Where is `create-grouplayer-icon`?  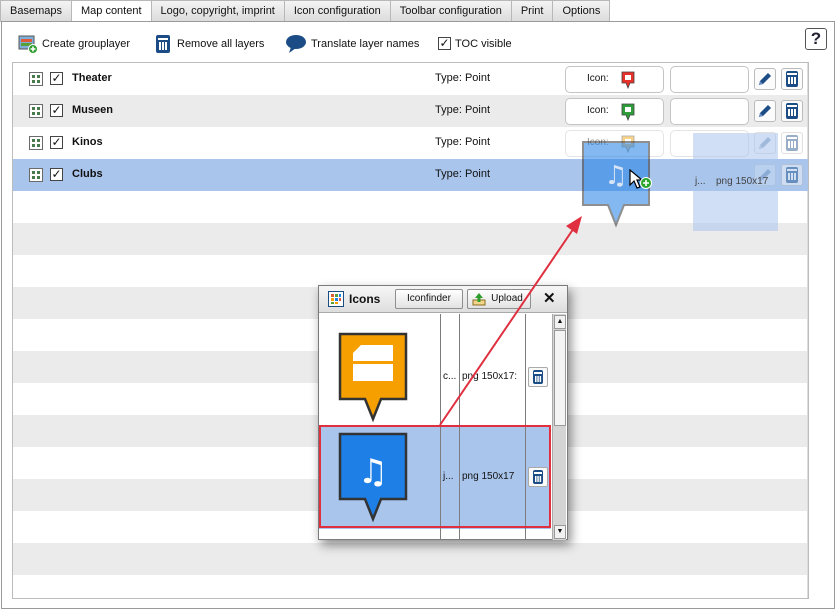 create-grouplayer-icon is located at coordinates (28, 44).